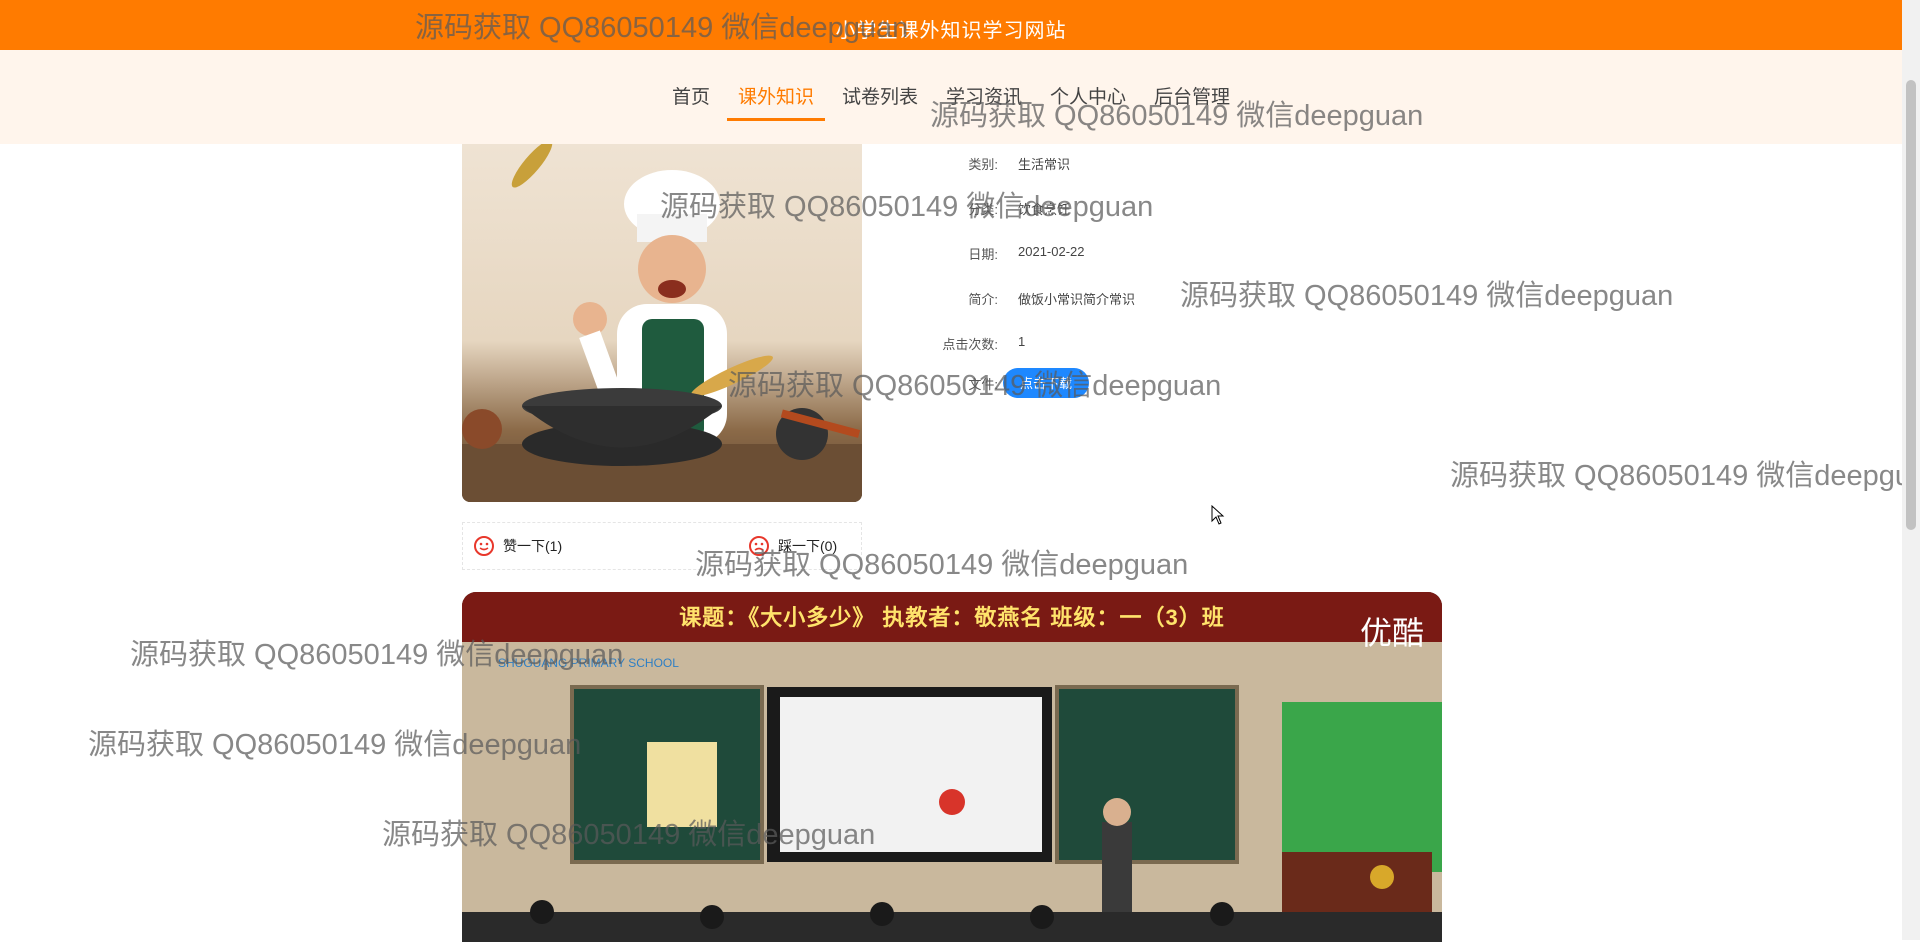 The width and height of the screenshot is (1920, 942). I want to click on top-header-bar: 小学生课外知识学习网站, so click(951, 25).